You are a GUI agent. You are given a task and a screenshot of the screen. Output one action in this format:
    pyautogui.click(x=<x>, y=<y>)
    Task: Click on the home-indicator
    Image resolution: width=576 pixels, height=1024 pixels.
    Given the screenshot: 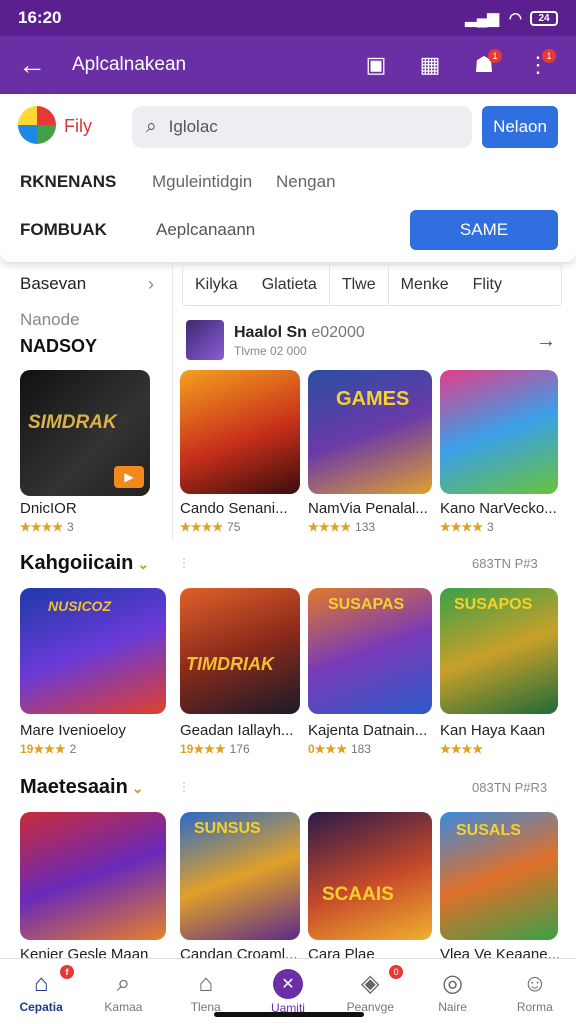 What is the action you would take?
    pyautogui.click(x=289, y=1014)
    